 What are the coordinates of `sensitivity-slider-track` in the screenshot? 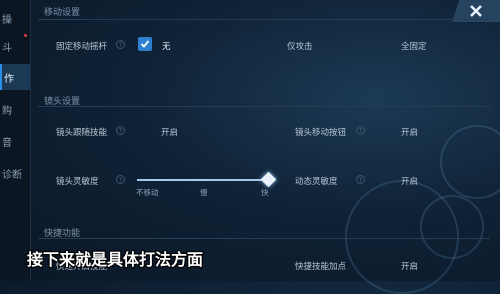 It's located at (203, 180).